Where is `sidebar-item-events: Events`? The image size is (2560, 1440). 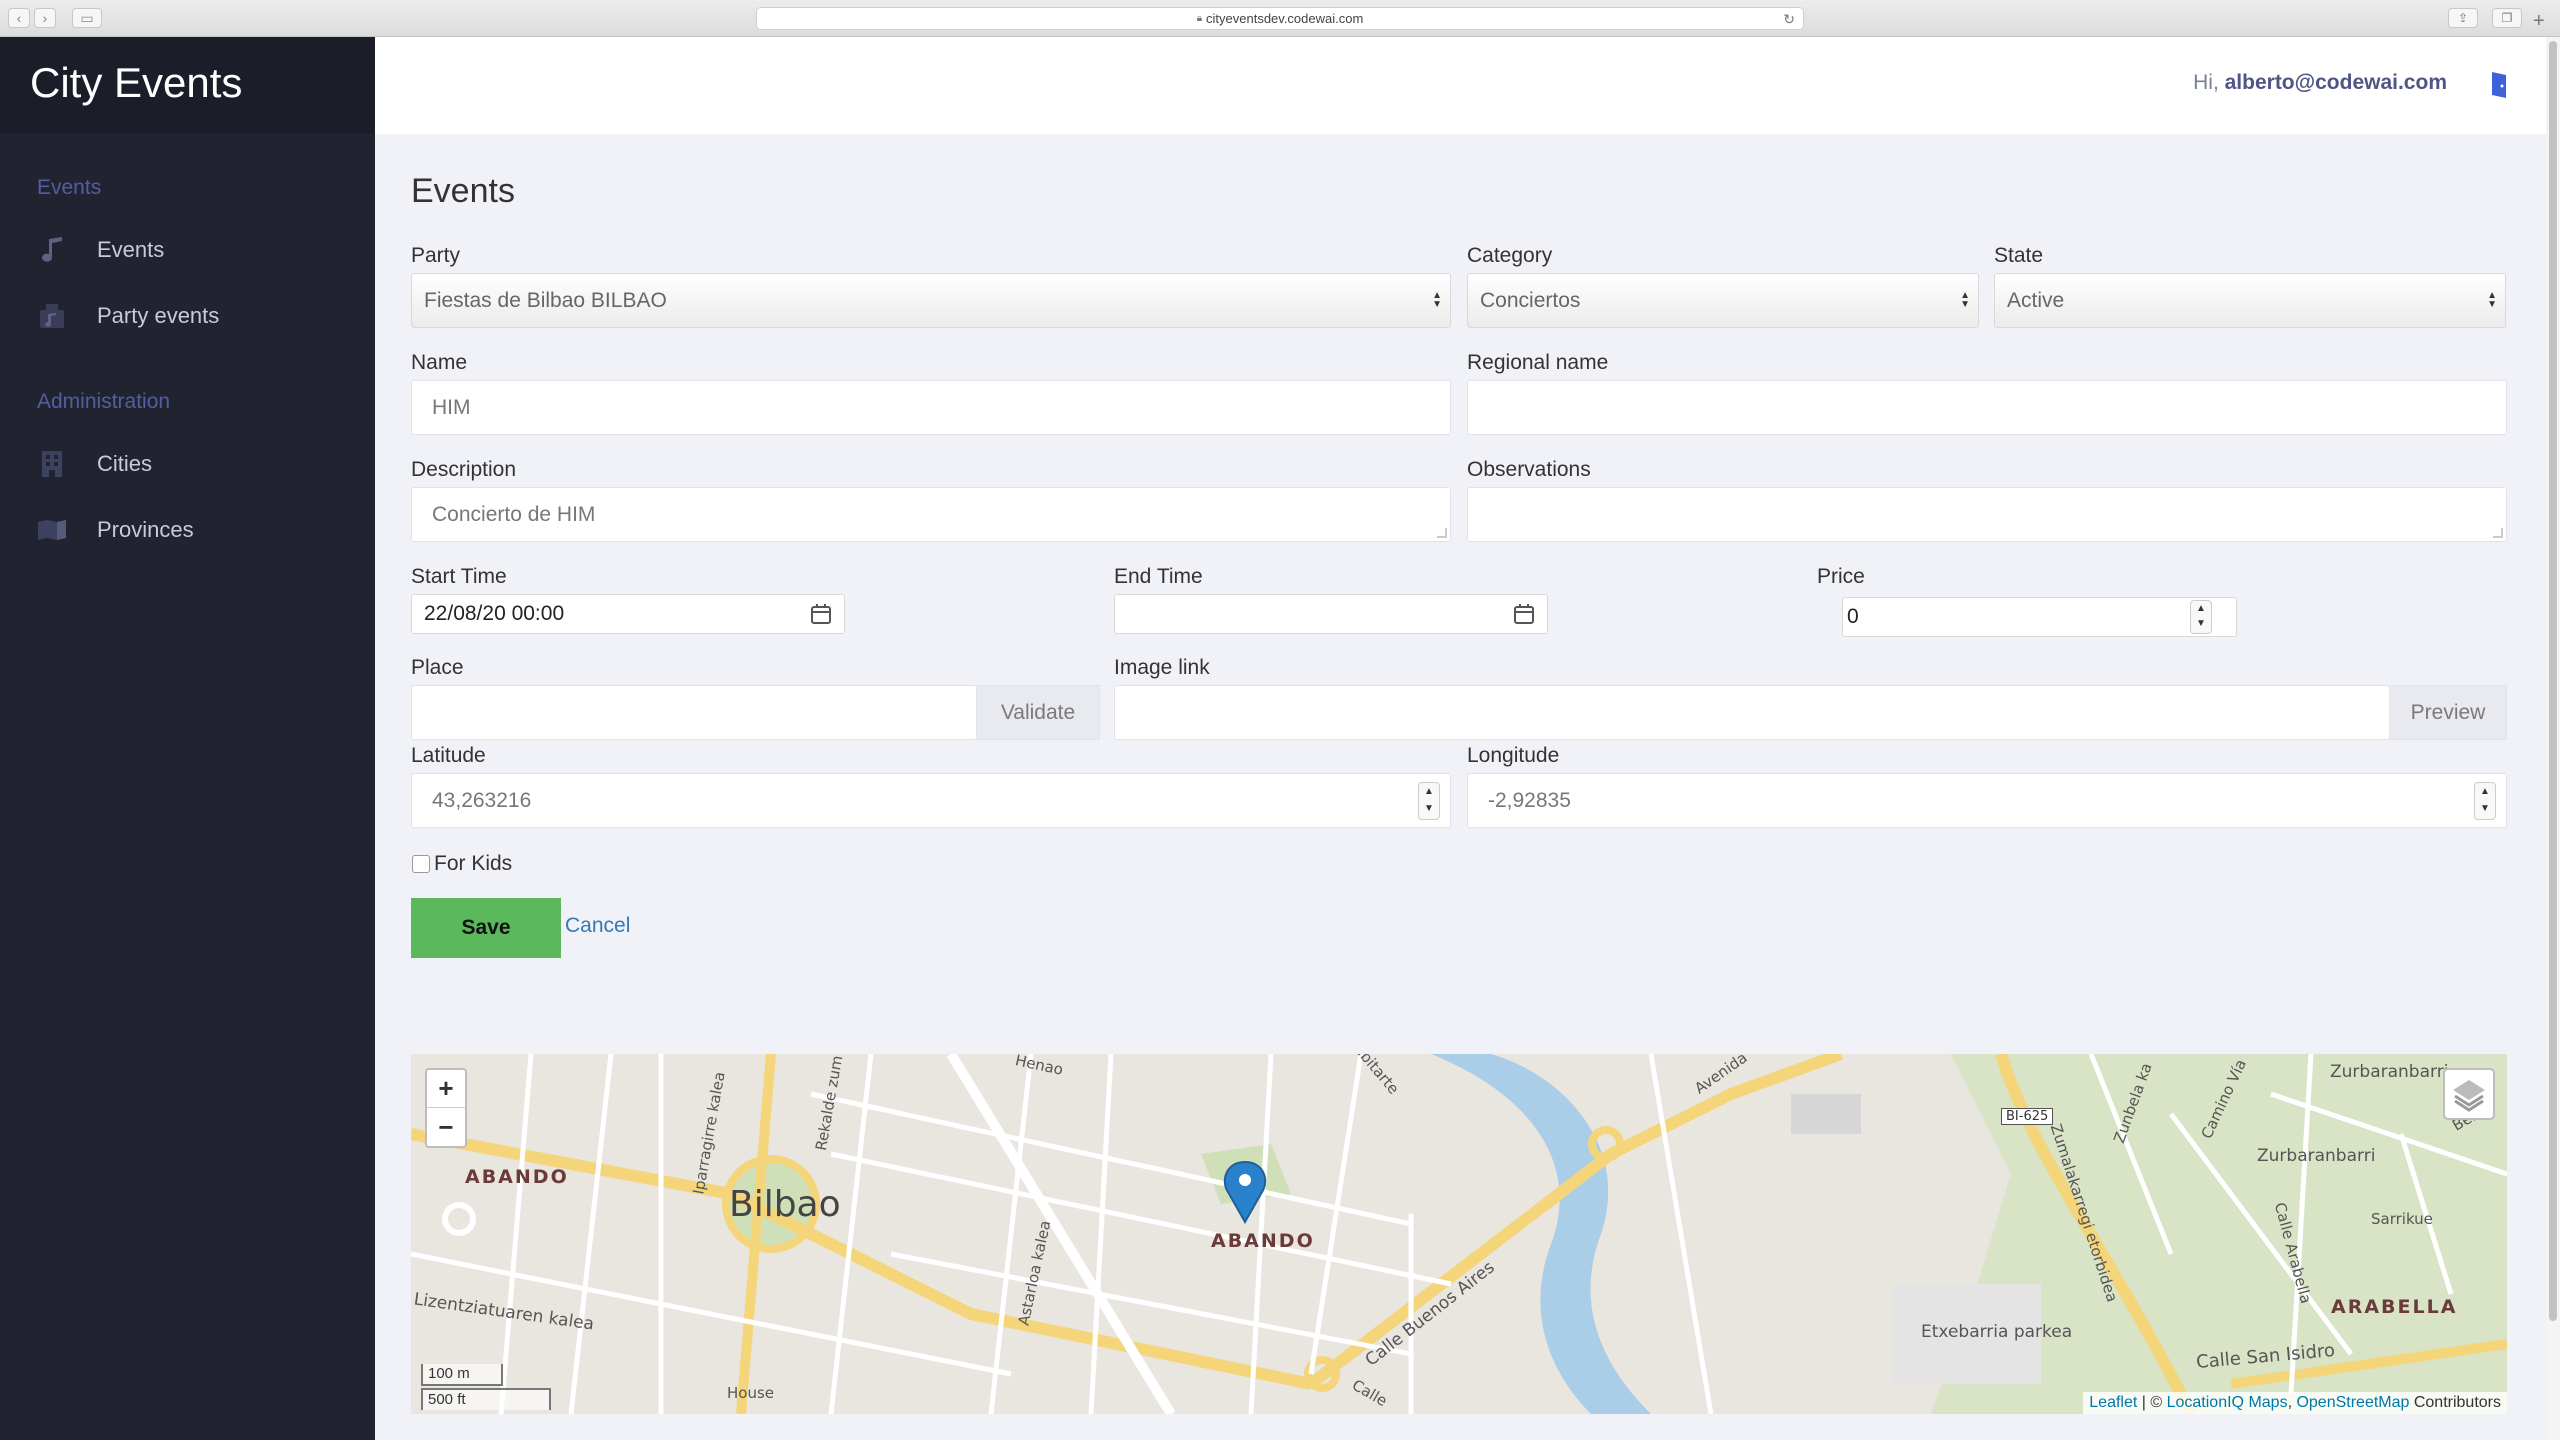
sidebar-item-events: Events is located at coordinates (100, 250).